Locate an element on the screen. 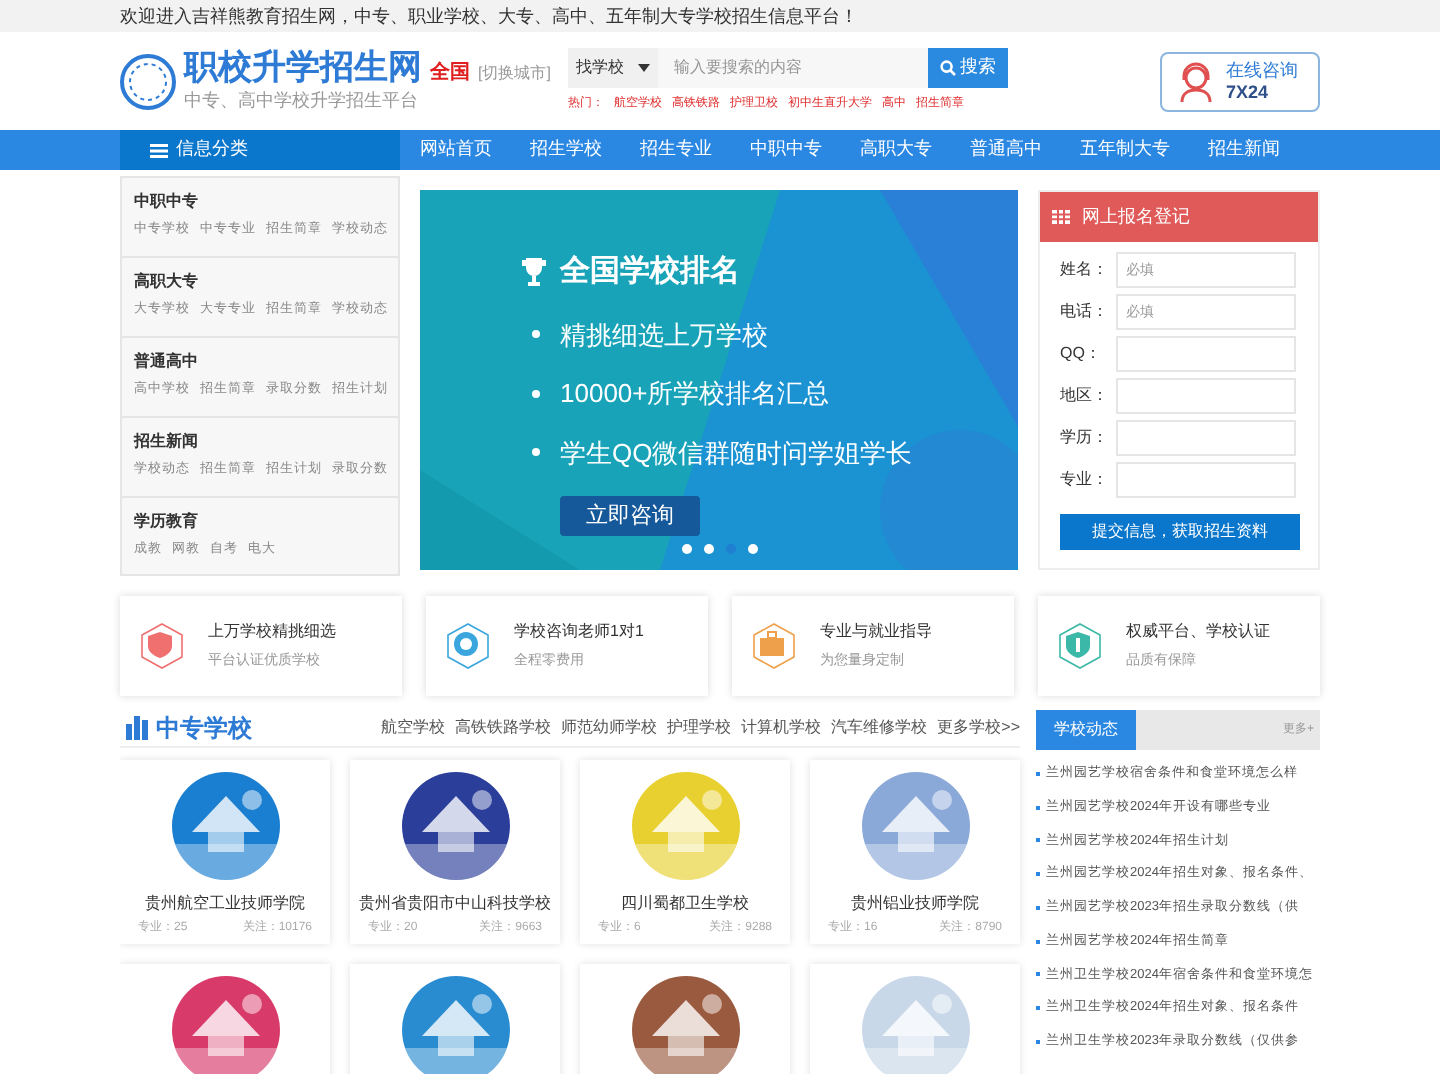  signup-title: 网上报名登记 is located at coordinates (1136, 216).